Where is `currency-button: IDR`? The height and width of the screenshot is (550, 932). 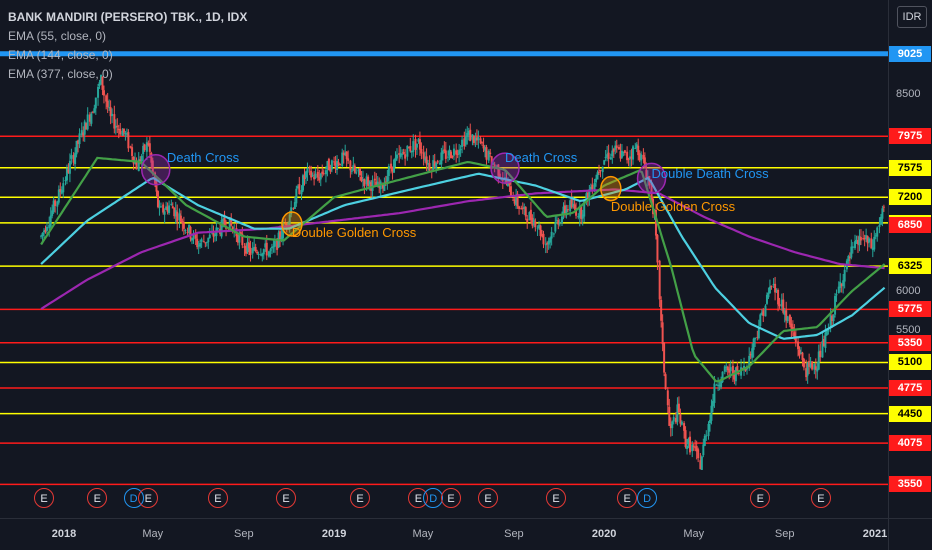
currency-button: IDR is located at coordinates (912, 17).